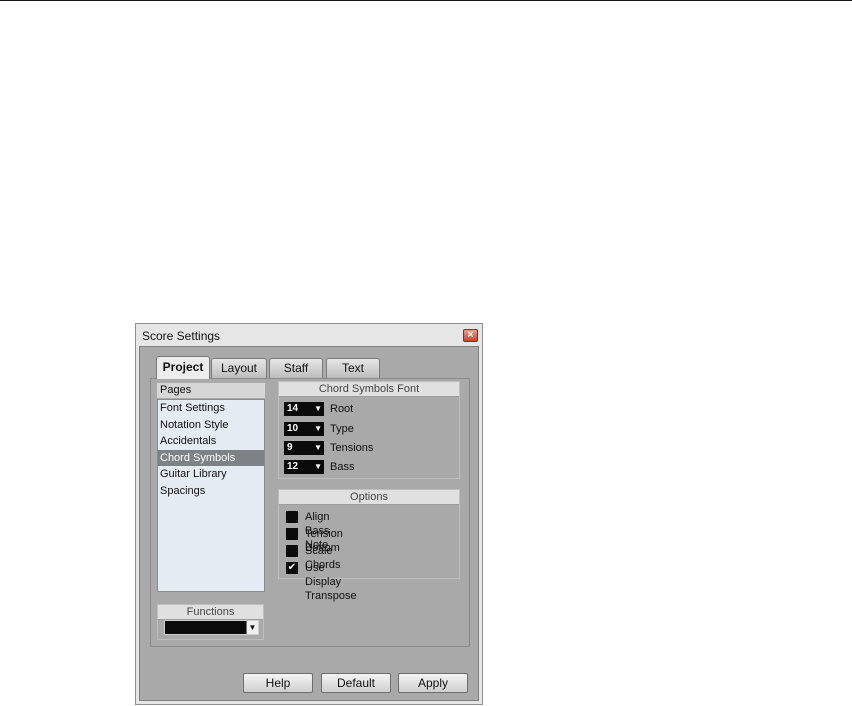 The height and width of the screenshot is (706, 852). I want to click on bass-size-value: 12, so click(293, 466).